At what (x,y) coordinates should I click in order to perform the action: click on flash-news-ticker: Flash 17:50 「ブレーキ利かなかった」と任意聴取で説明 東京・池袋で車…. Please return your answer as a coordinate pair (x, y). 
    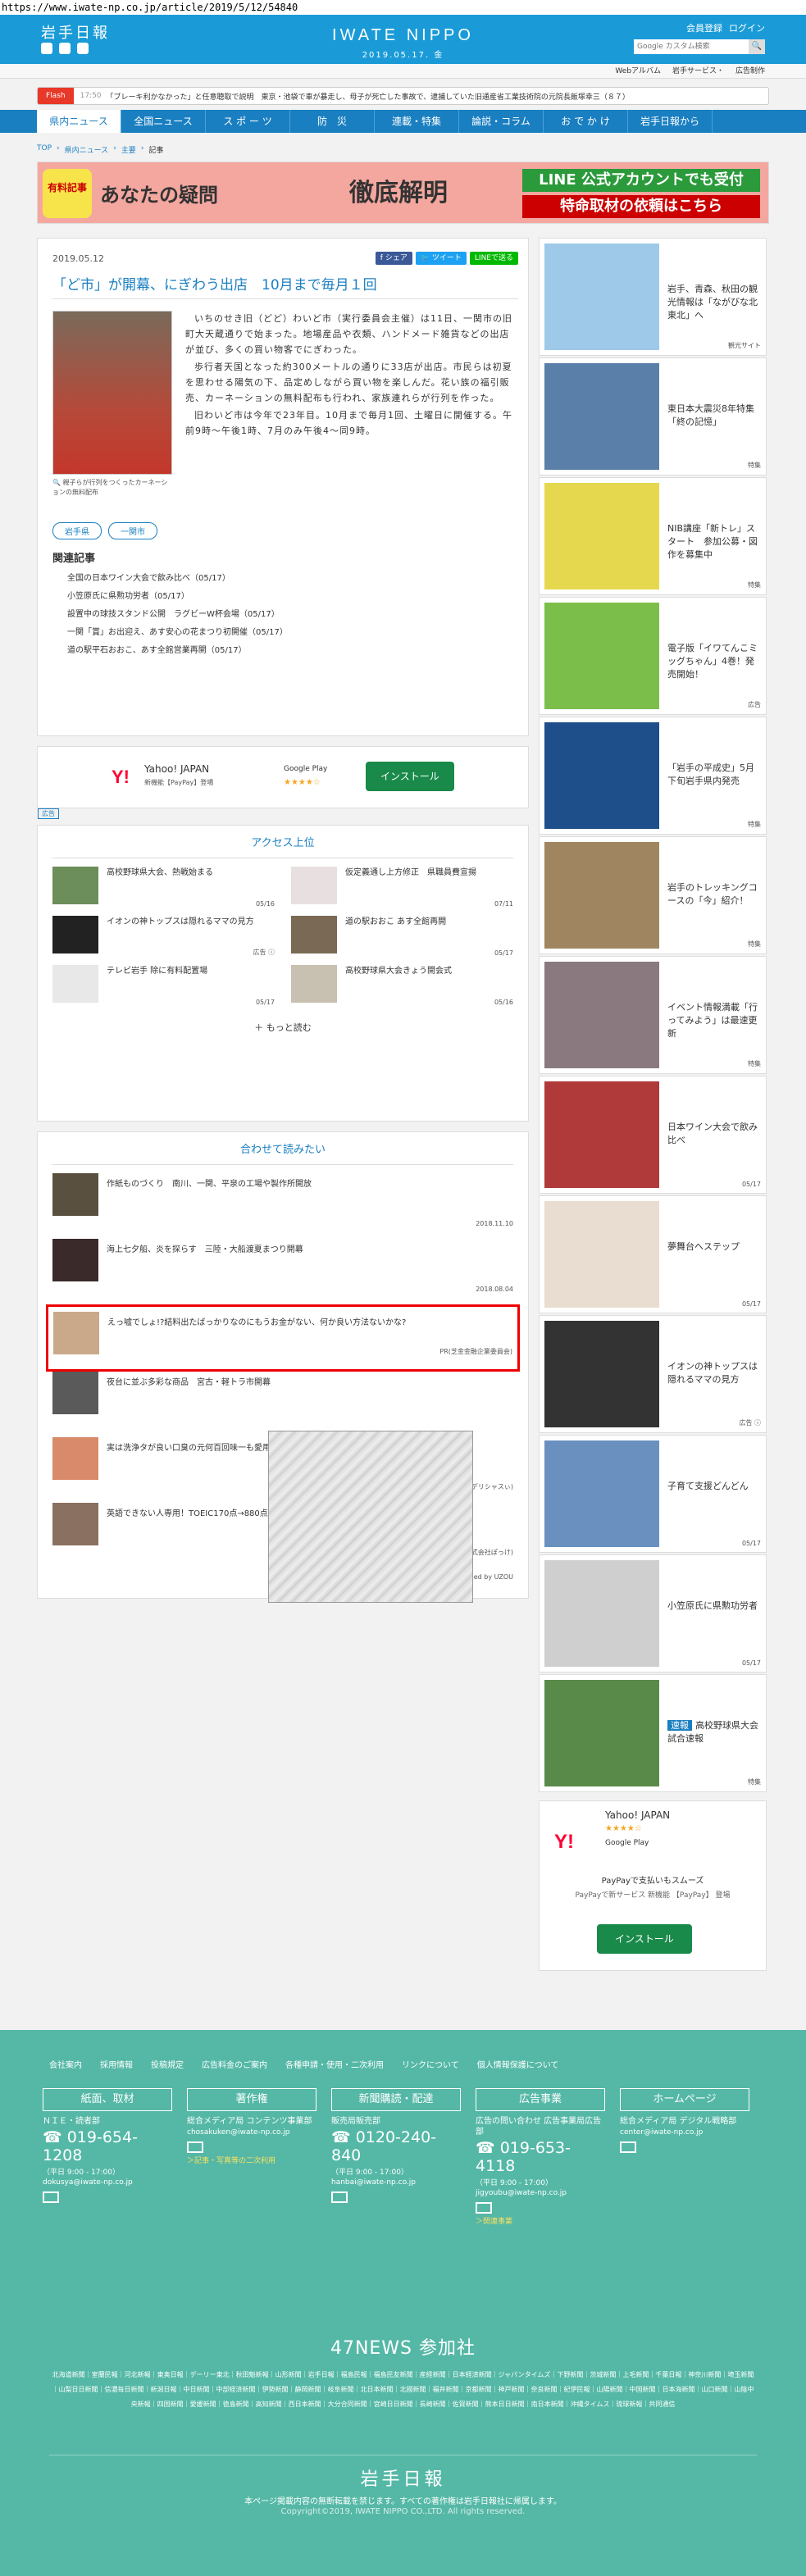
    Looking at the image, I should click on (403, 96).